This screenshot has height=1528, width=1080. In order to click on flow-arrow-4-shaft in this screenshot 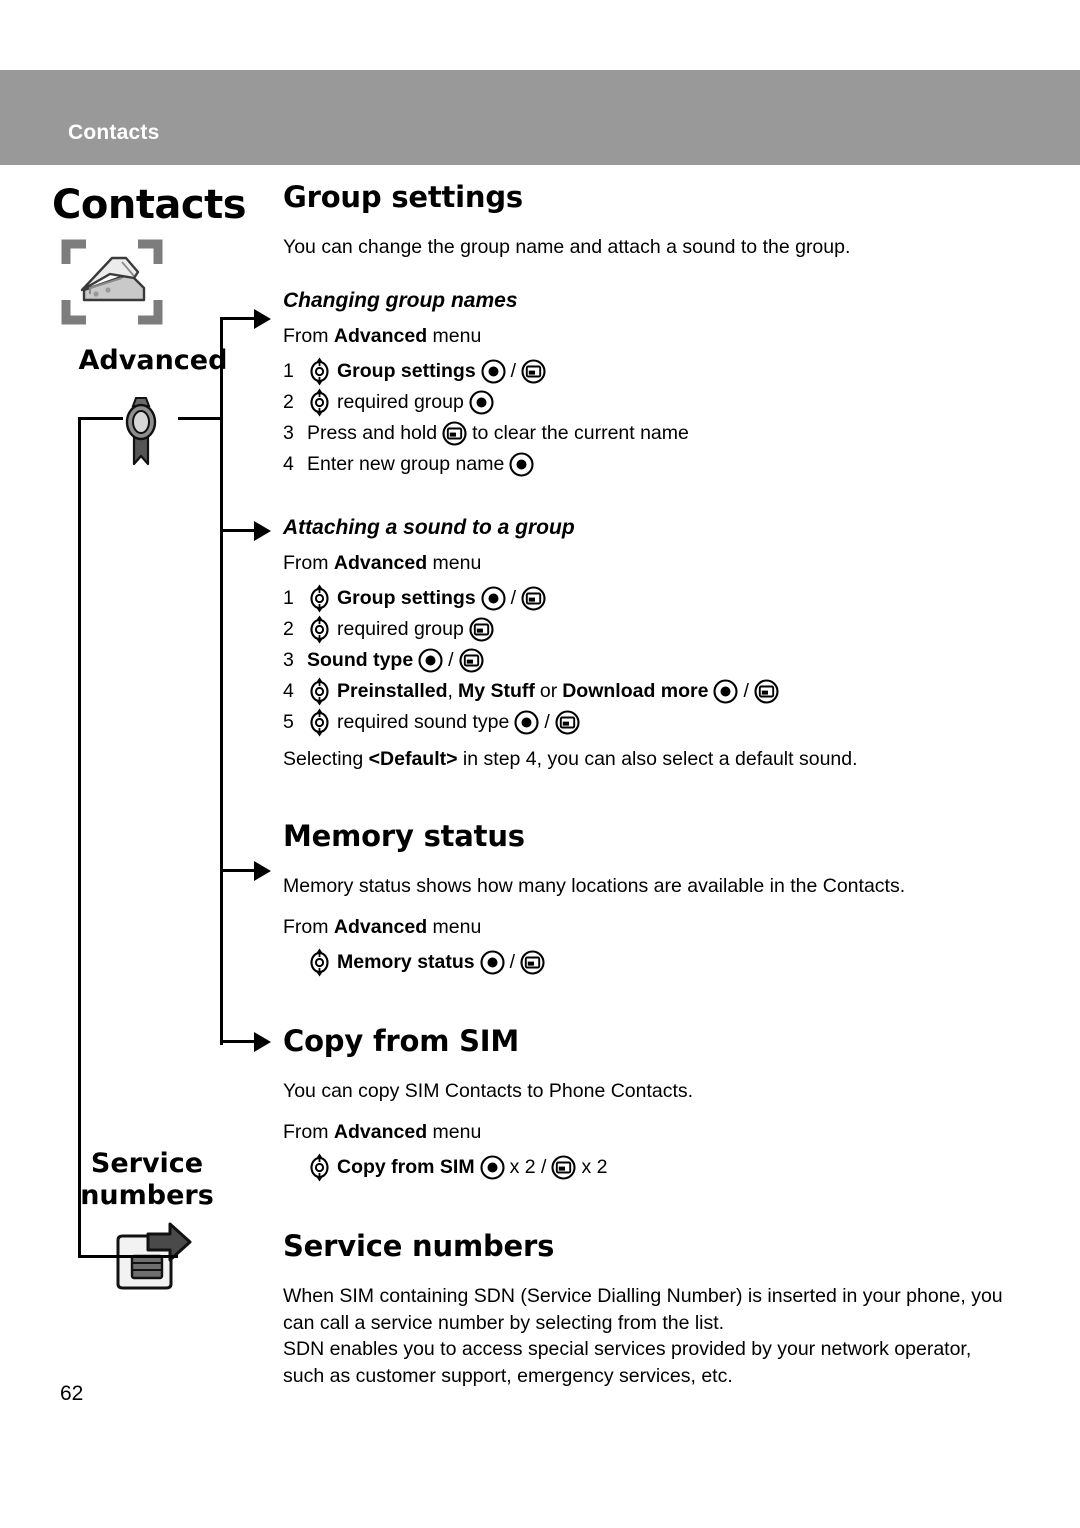, I will do `click(238, 1041)`.